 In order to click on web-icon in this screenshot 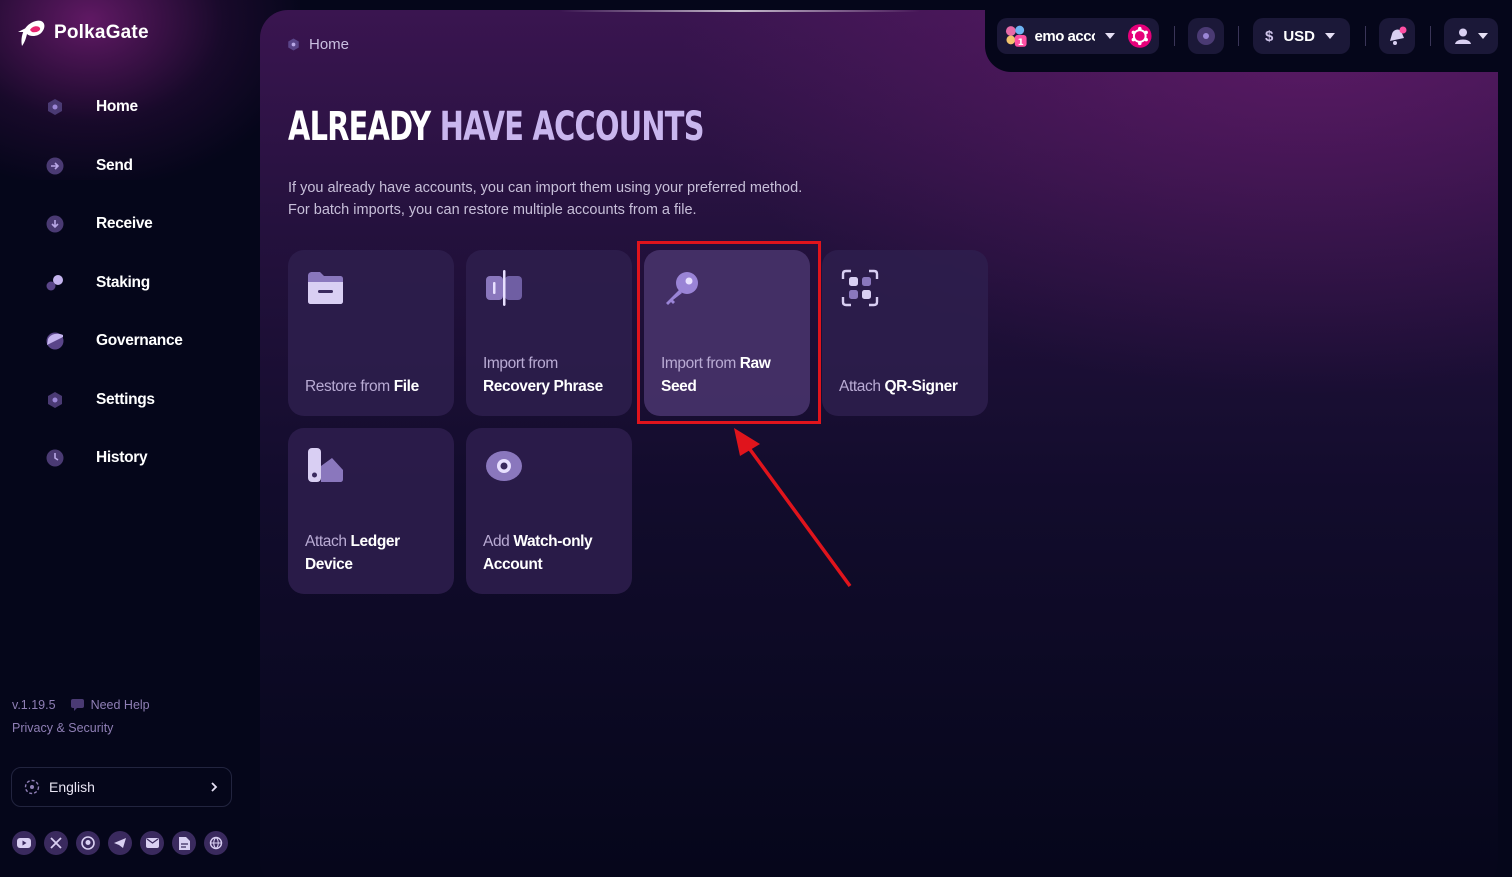, I will do `click(216, 843)`.